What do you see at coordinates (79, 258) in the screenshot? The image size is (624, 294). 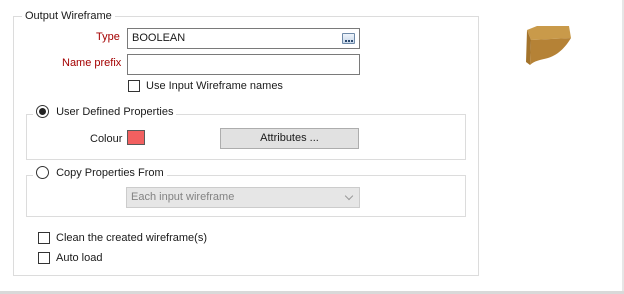 I see `auto-load-label: Auto load` at bounding box center [79, 258].